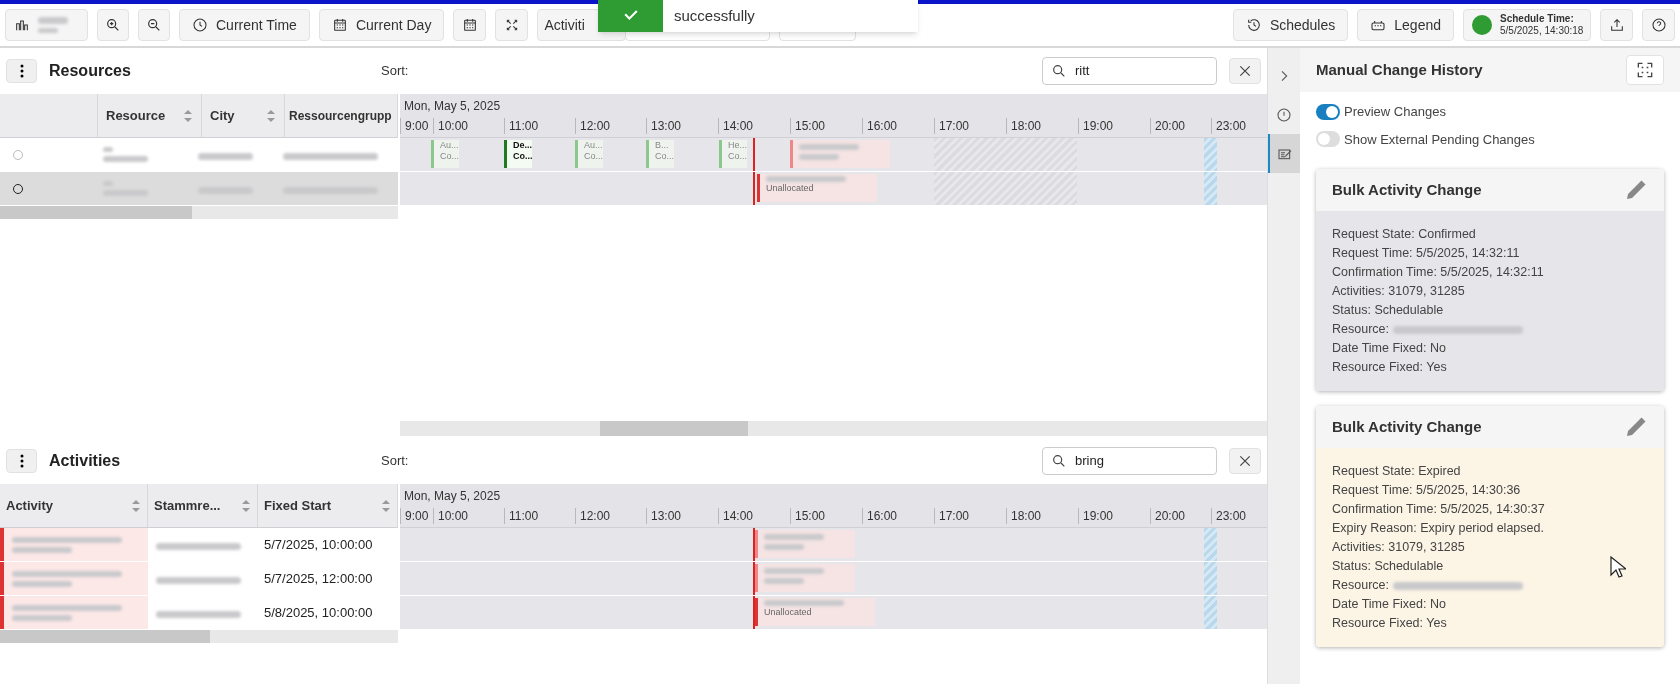 The image size is (1680, 684). I want to click on clock-icon, so click(200, 25).